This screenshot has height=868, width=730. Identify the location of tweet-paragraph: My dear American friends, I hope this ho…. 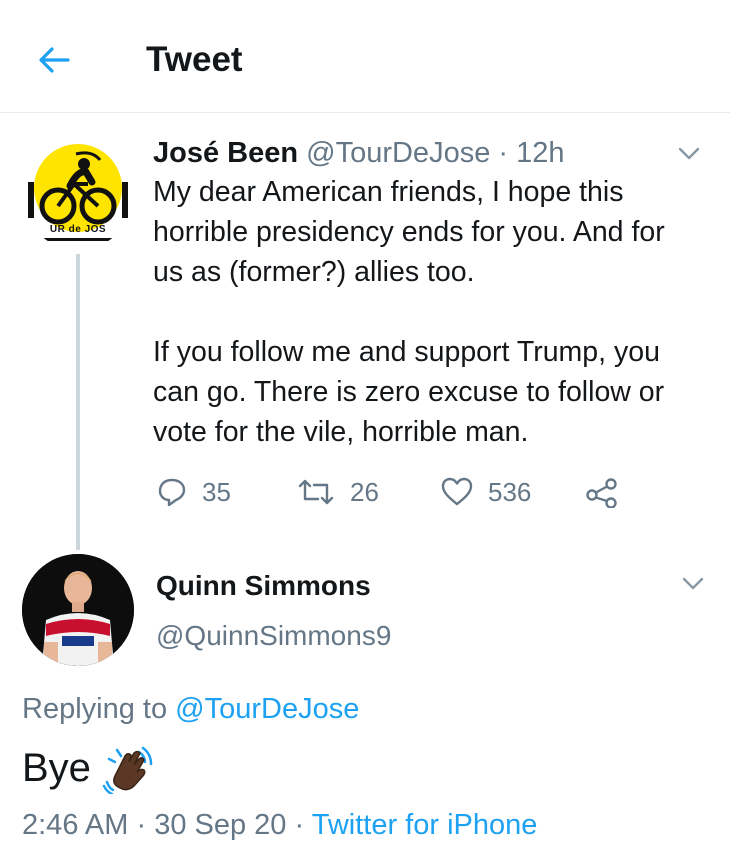
(409, 232).